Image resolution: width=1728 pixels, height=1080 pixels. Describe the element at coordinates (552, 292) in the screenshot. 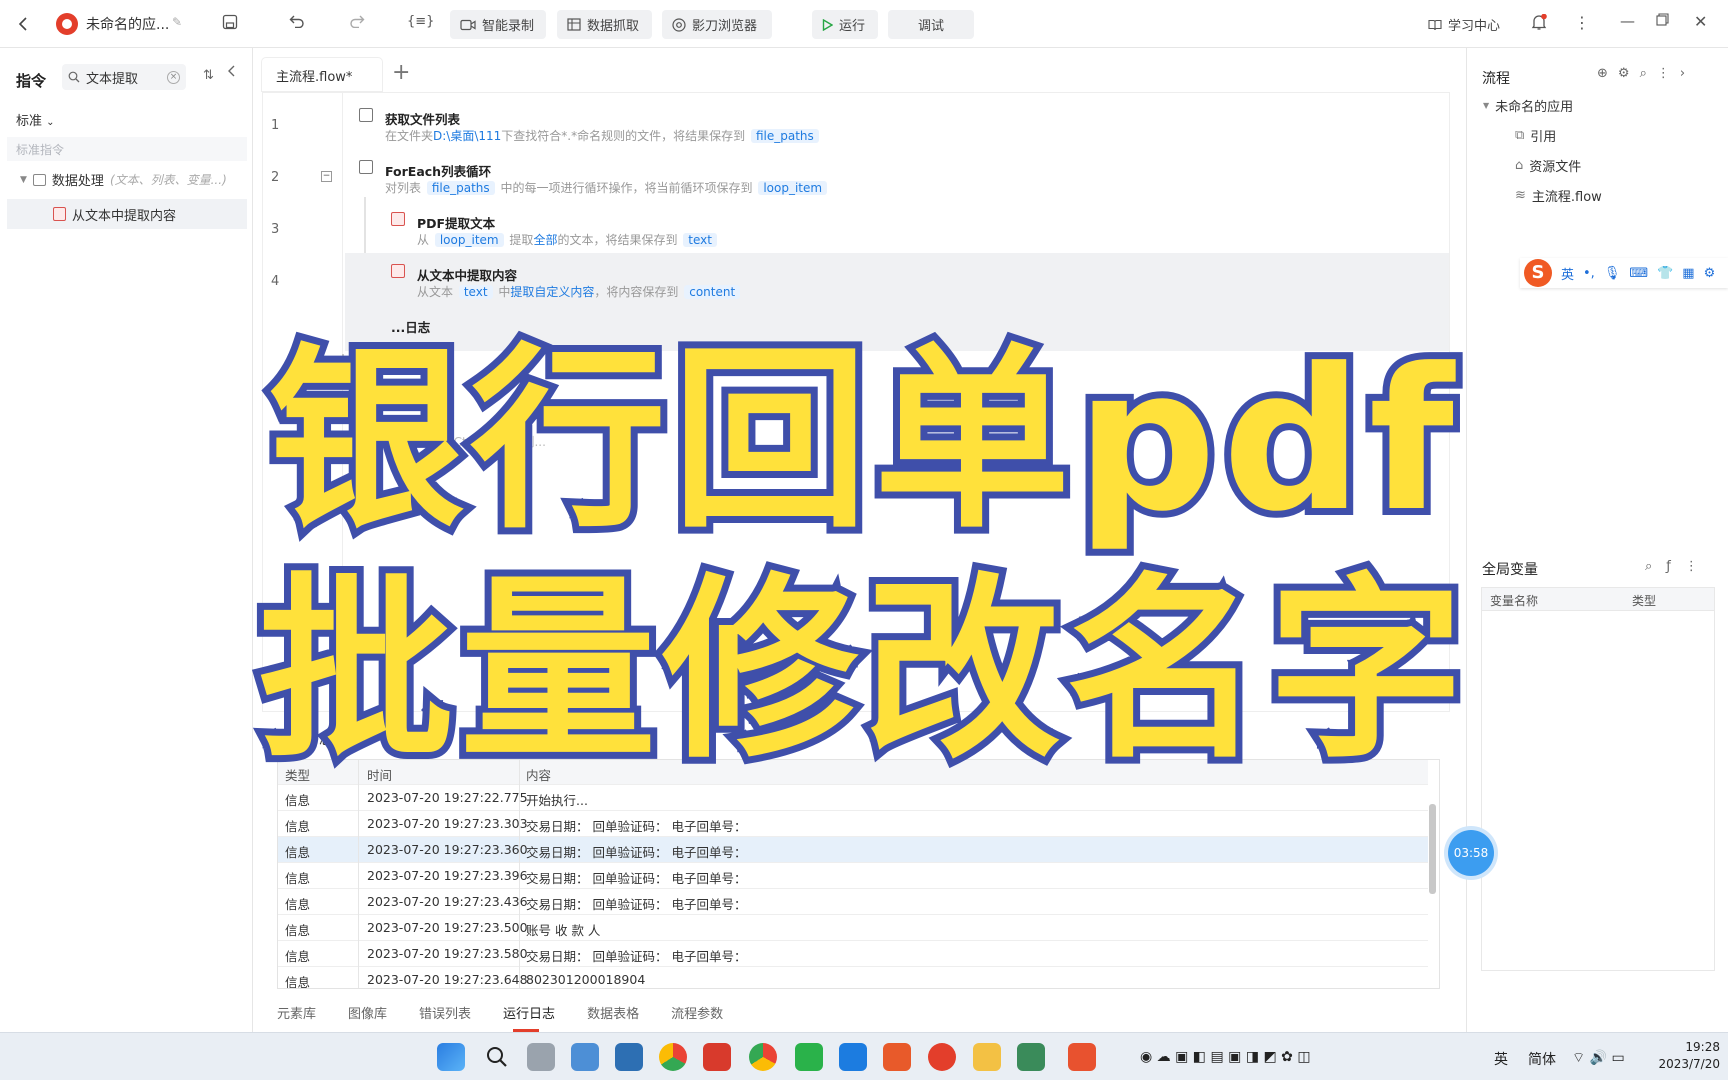

I see `option-link: 提取自定义内容` at that location.